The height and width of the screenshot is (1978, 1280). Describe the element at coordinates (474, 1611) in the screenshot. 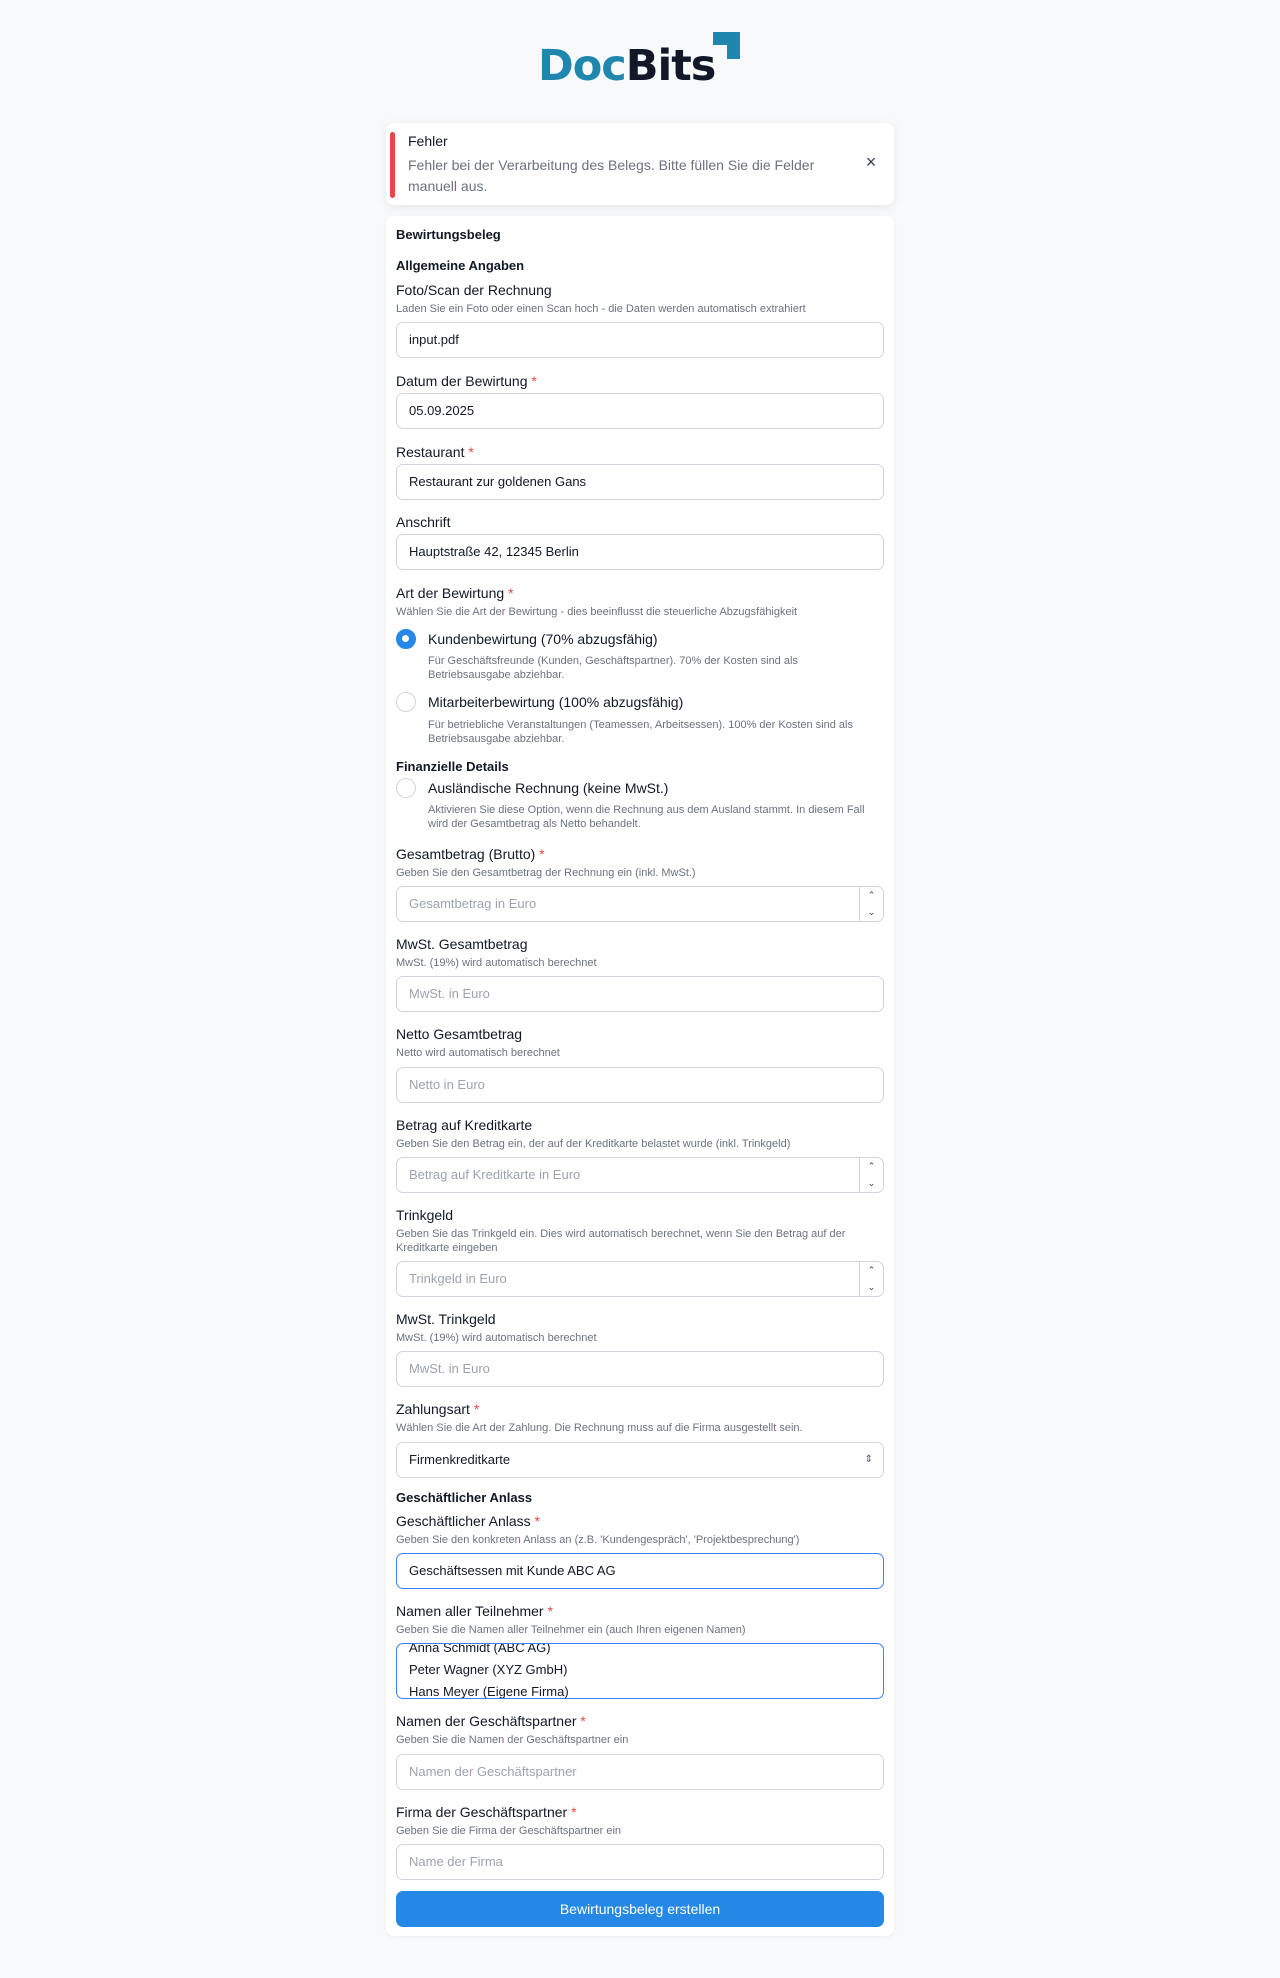

I see `participants-label: Namen aller Teilnehmer *` at that location.